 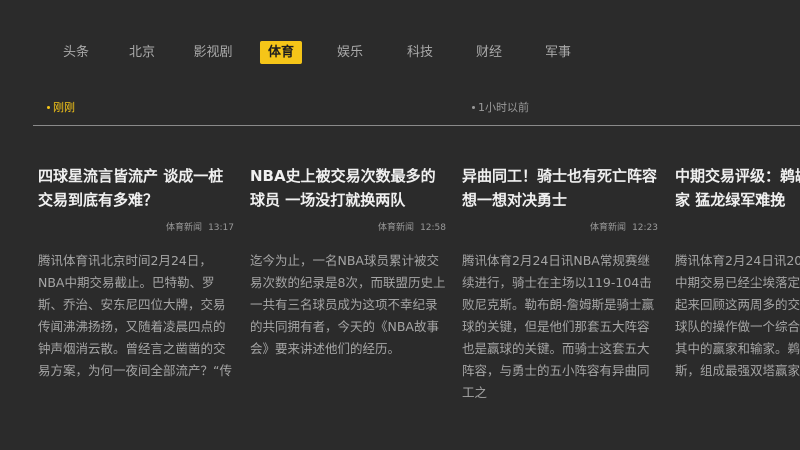 What do you see at coordinates (558, 52) in the screenshot?
I see `tab-military: 军事` at bounding box center [558, 52].